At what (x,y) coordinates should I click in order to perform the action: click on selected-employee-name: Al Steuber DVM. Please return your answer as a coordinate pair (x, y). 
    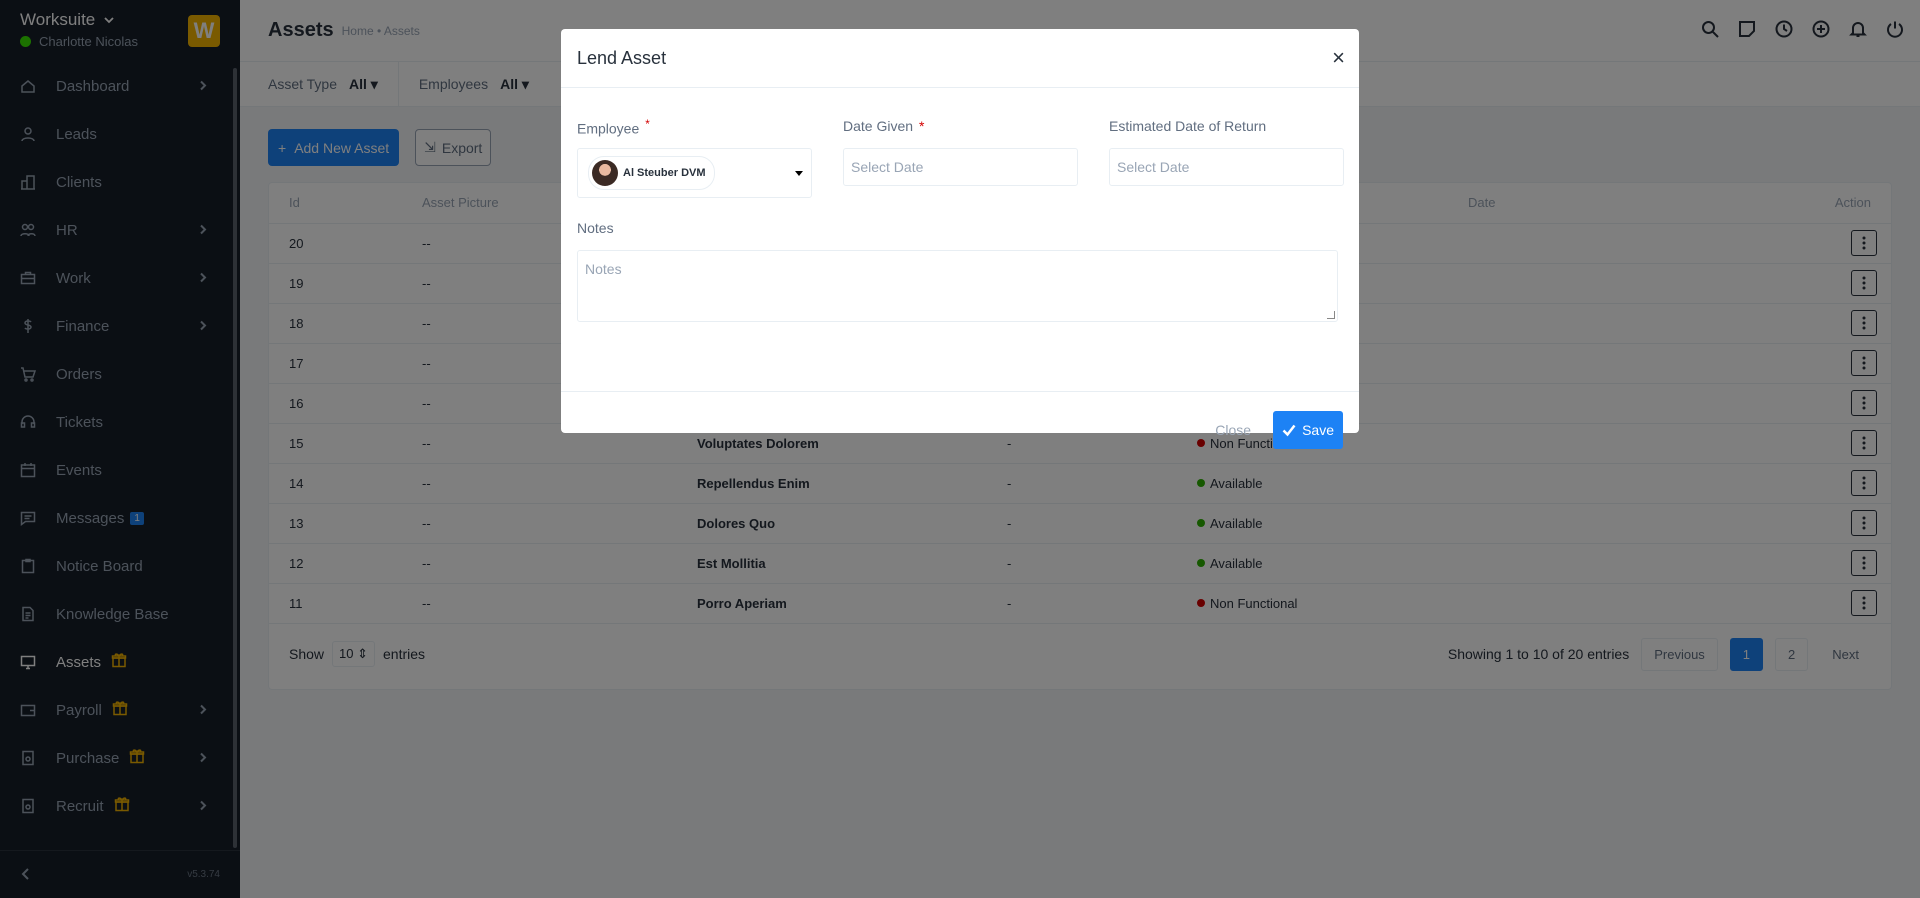
    Looking at the image, I should click on (664, 173).